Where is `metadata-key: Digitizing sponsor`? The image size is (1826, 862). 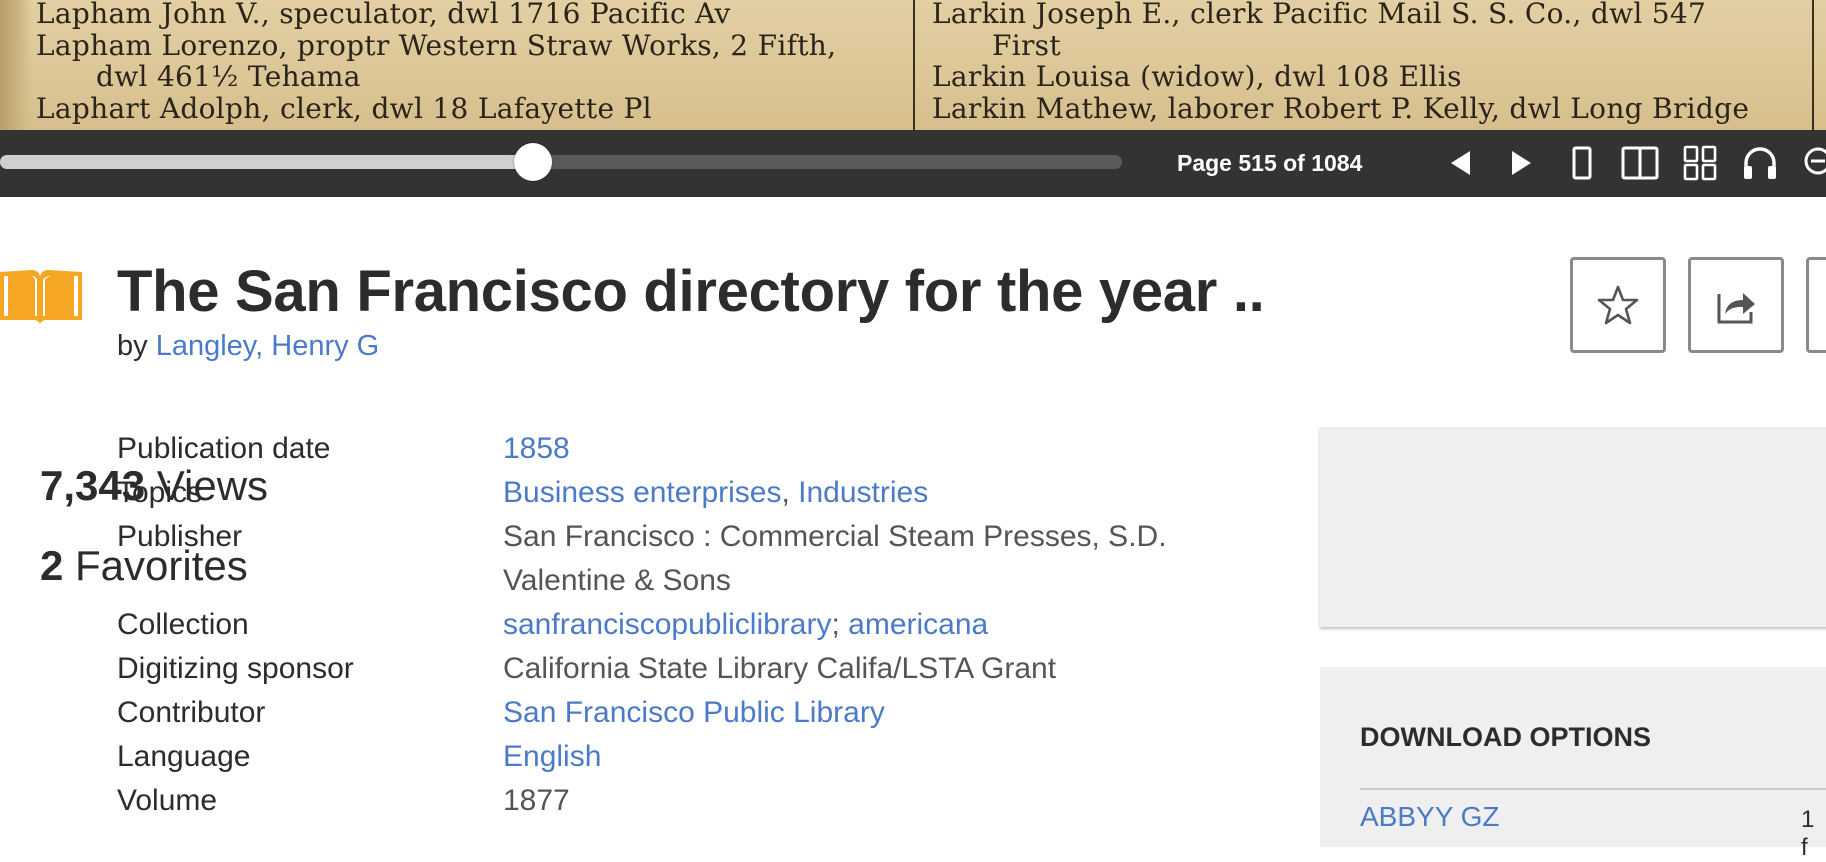
metadata-key: Digitizing sponsor is located at coordinates (235, 668).